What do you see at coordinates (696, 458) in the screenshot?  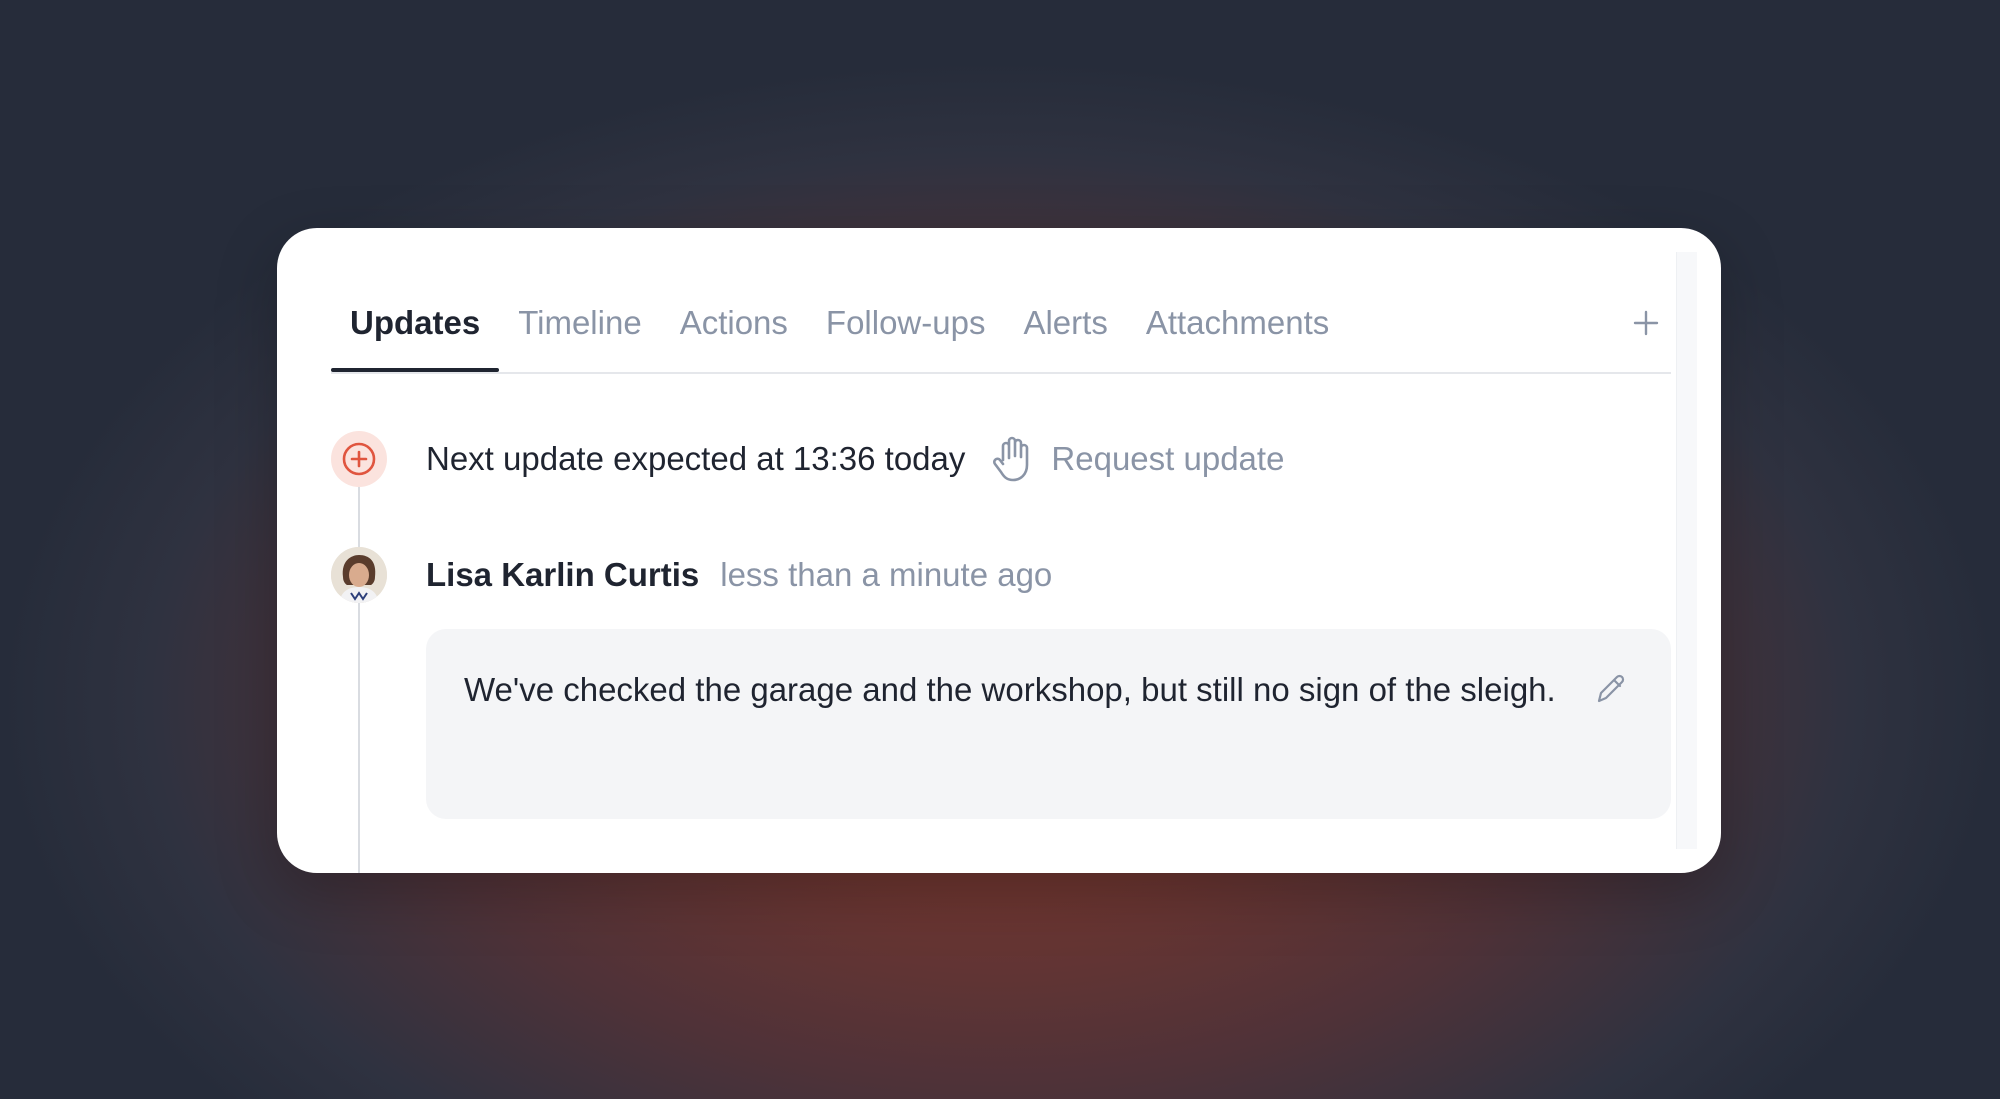 I see `next-update-text: Next update expected at 13:36 today` at bounding box center [696, 458].